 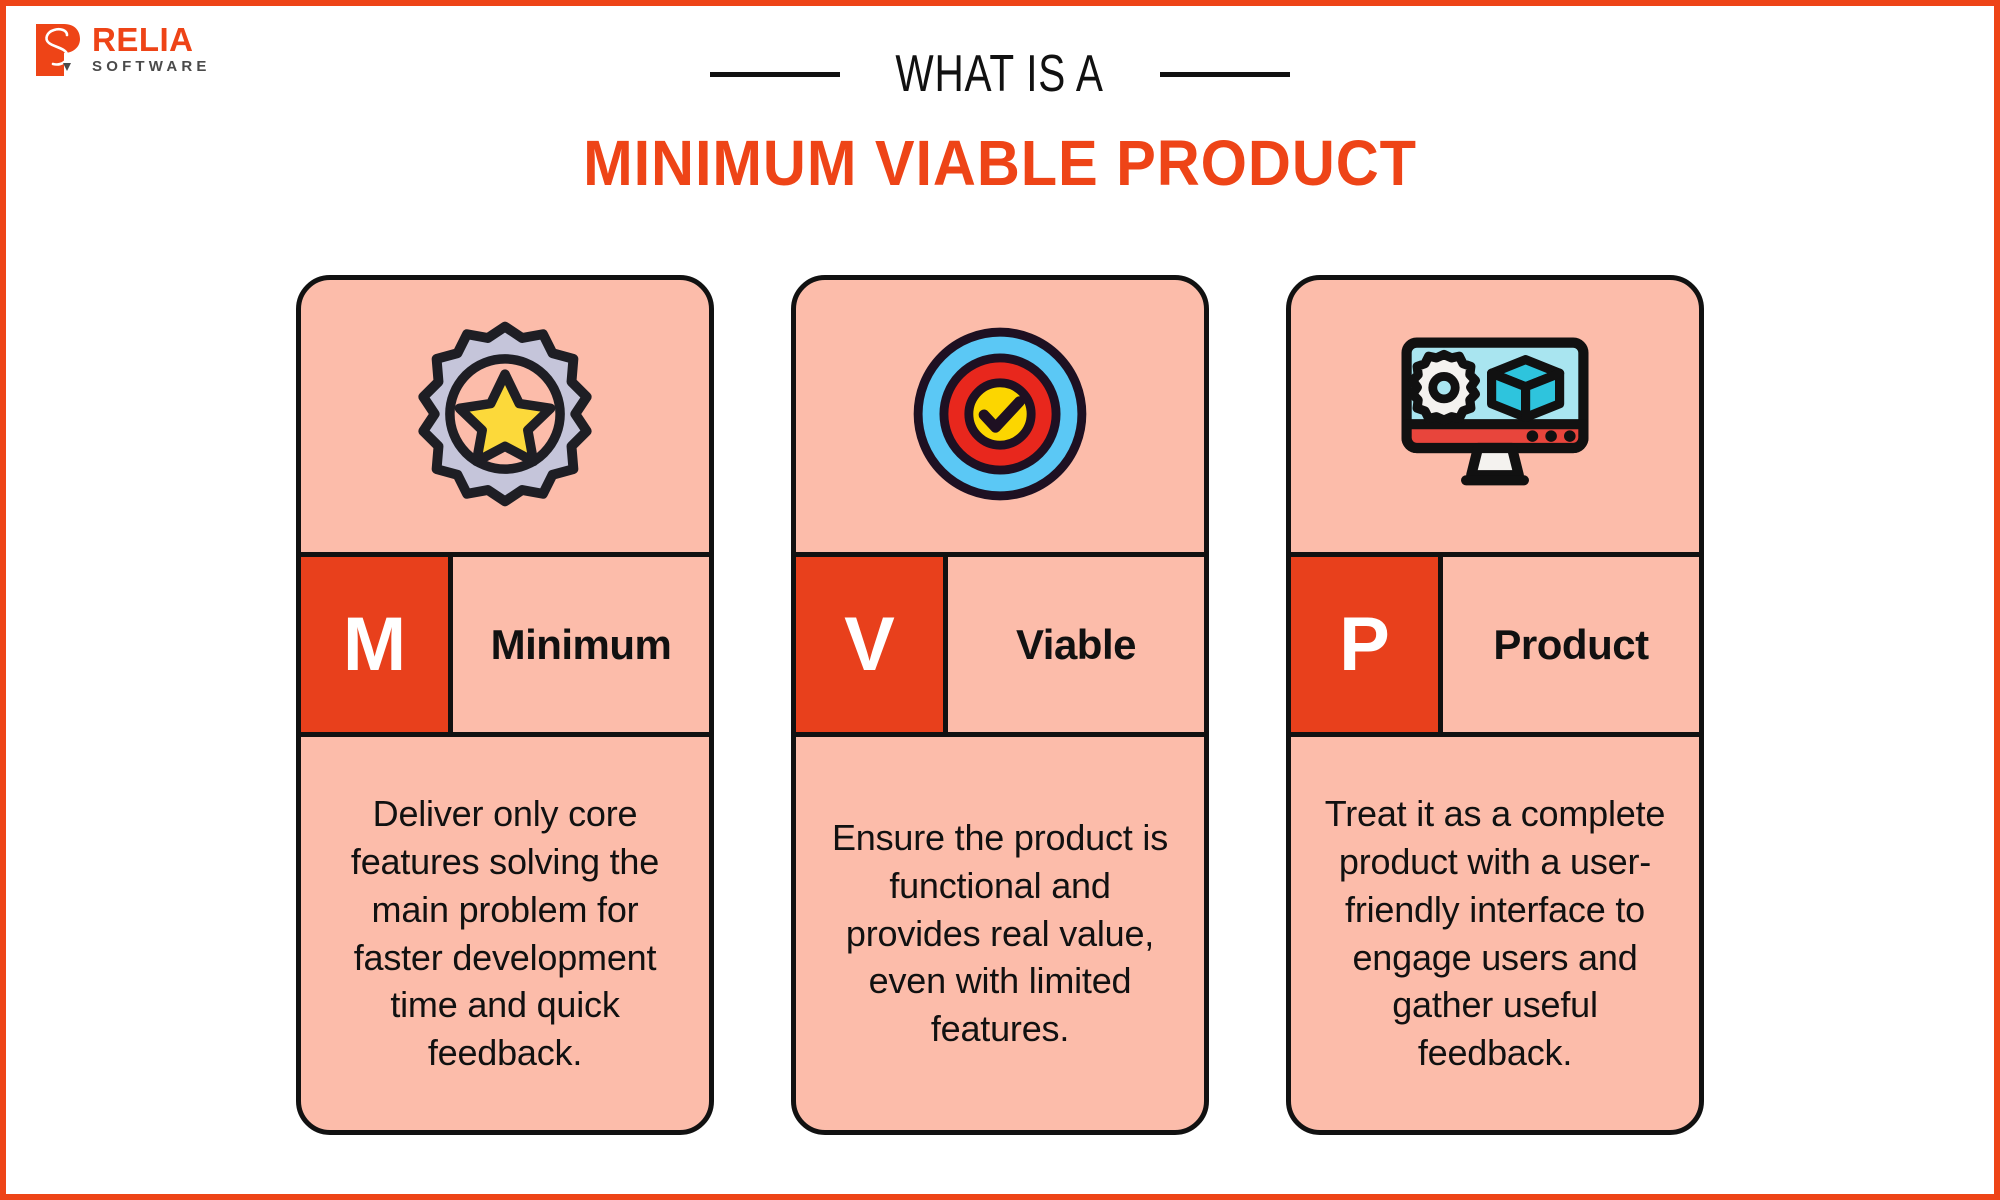 What do you see at coordinates (1000, 163) in the screenshot?
I see `page-title: MINIMUM VIABLE PRODUCT` at bounding box center [1000, 163].